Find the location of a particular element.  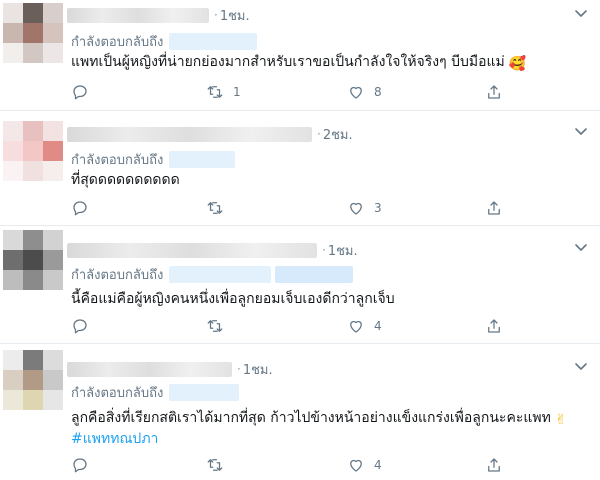

tweet-text: ที่สุดดดดดดดดดด is located at coordinates (125, 180).